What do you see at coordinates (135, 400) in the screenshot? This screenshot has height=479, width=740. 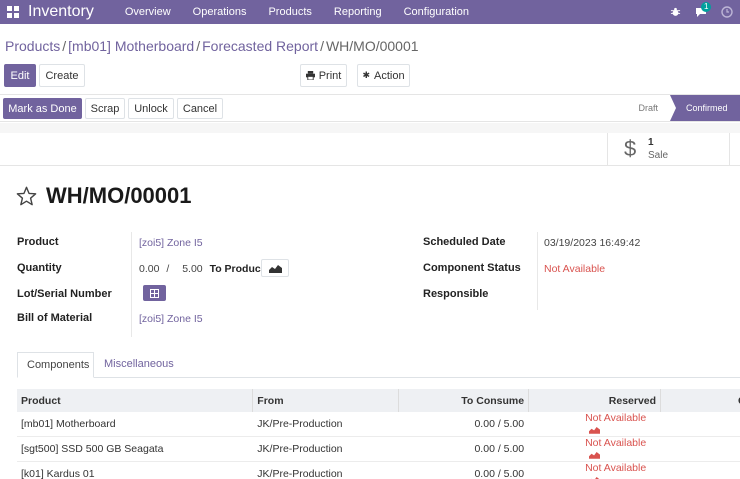 I see `col-product: Product` at bounding box center [135, 400].